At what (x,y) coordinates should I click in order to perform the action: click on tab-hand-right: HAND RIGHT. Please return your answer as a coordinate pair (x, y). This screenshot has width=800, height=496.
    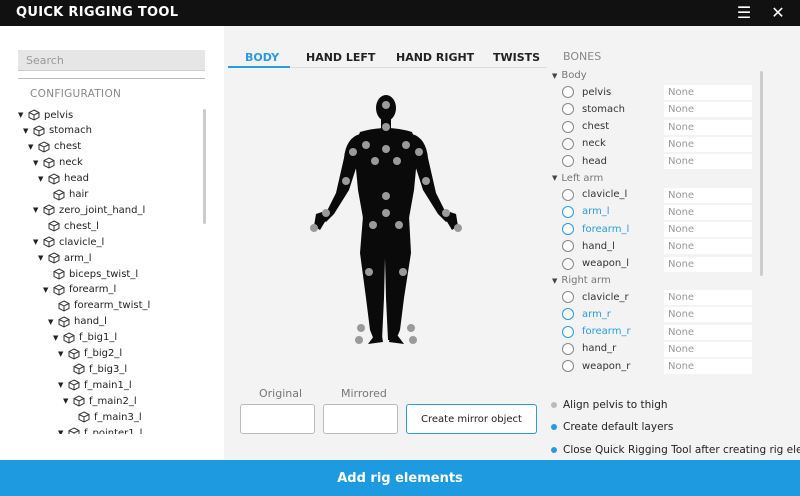
    Looking at the image, I should click on (435, 57).